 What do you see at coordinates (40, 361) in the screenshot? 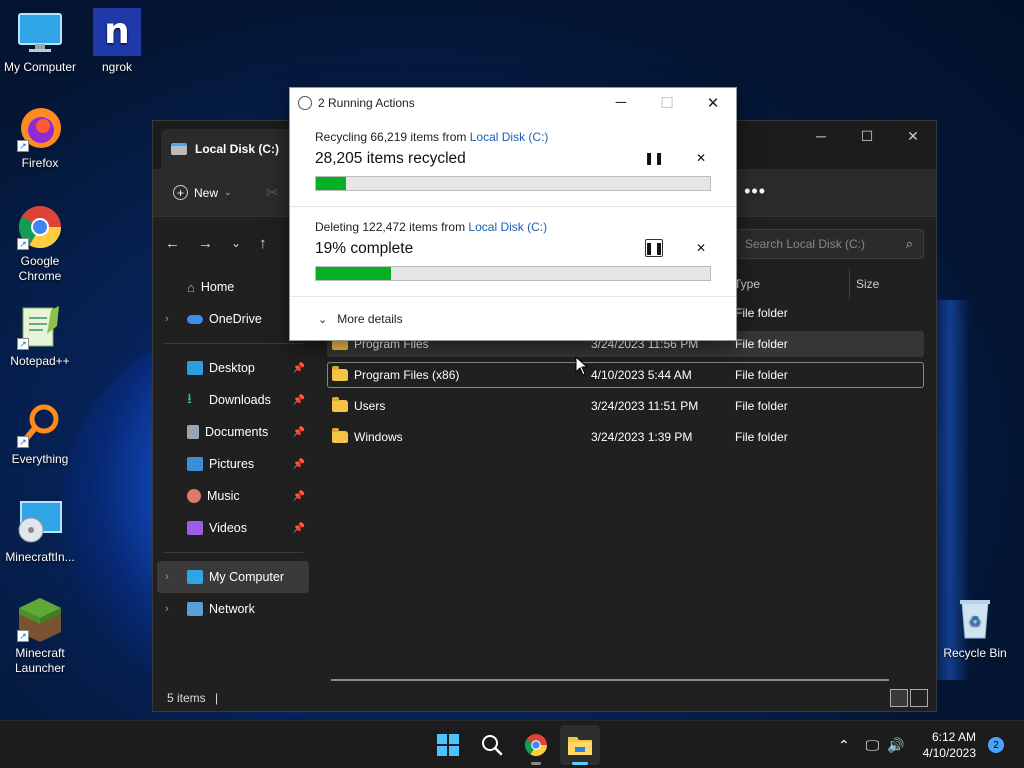
I see `desktop-icon-label: Notepad++` at bounding box center [40, 361].